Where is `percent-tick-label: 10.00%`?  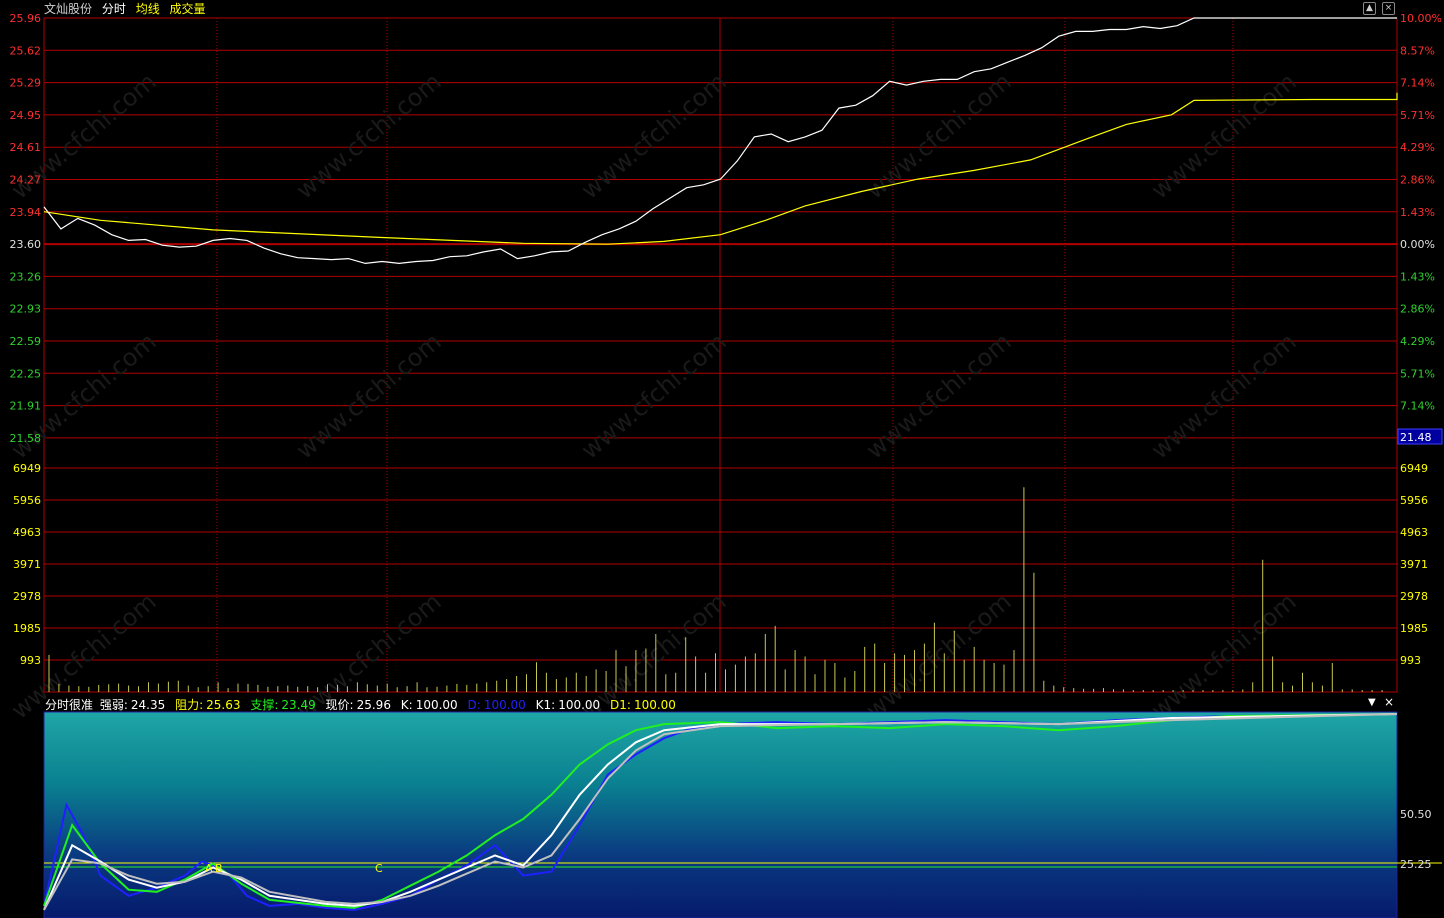
percent-tick-label: 10.00% is located at coordinates (1421, 18).